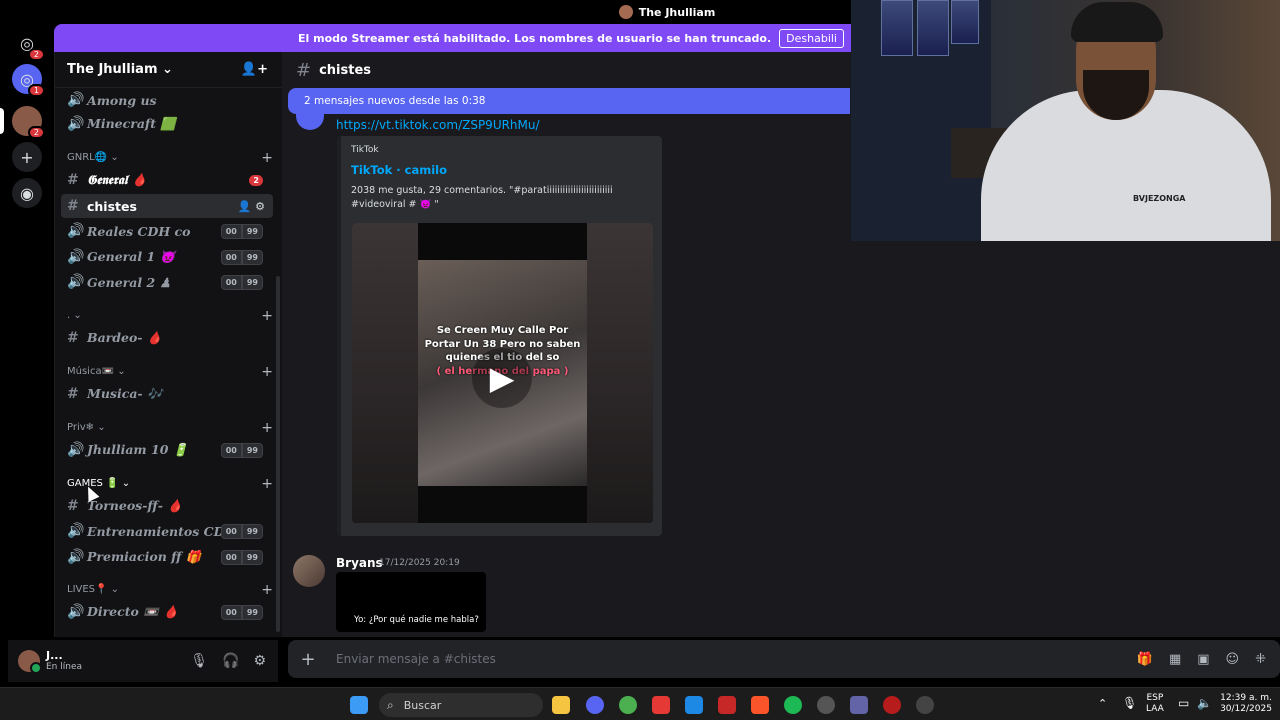 This screenshot has height=720, width=1280. I want to click on channel-premiacion: 🔊 Premiacion ff 🎁 00 99, so click(167, 557).